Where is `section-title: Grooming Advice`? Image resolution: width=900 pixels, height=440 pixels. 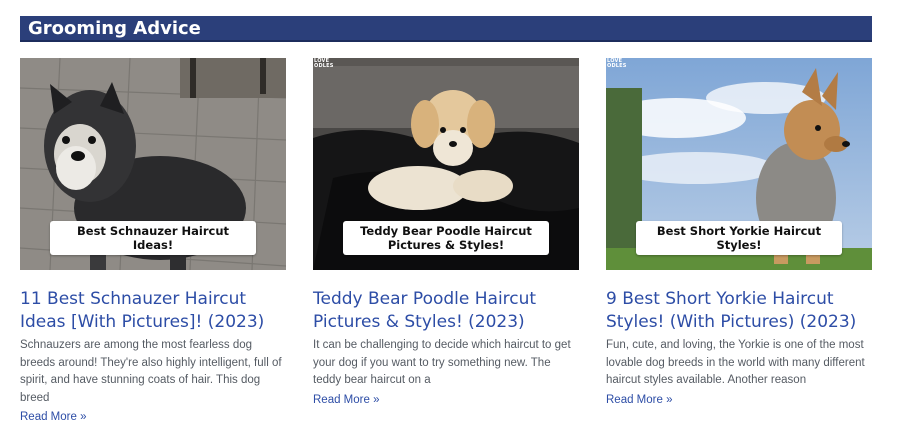 section-title: Grooming Advice is located at coordinates (446, 29).